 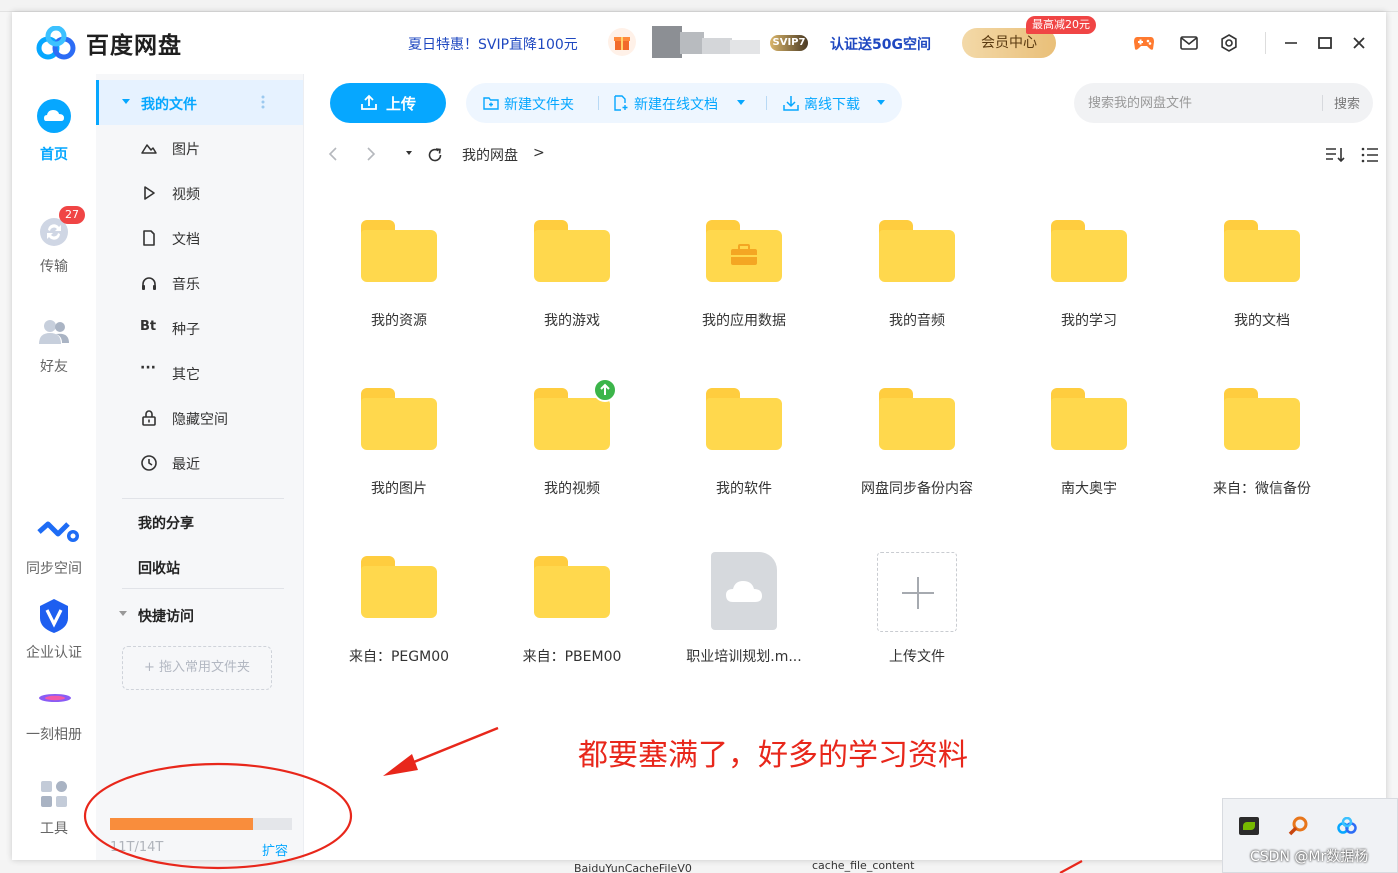 I want to click on file-name-label: 我的视频, so click(x=572, y=489).